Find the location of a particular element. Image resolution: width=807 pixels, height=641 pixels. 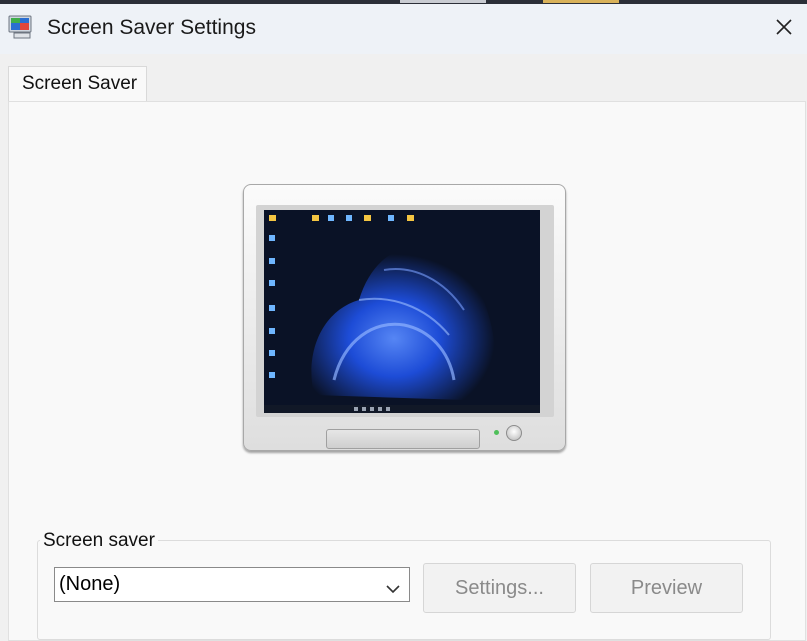

display-icon is located at coordinates (21, 27).